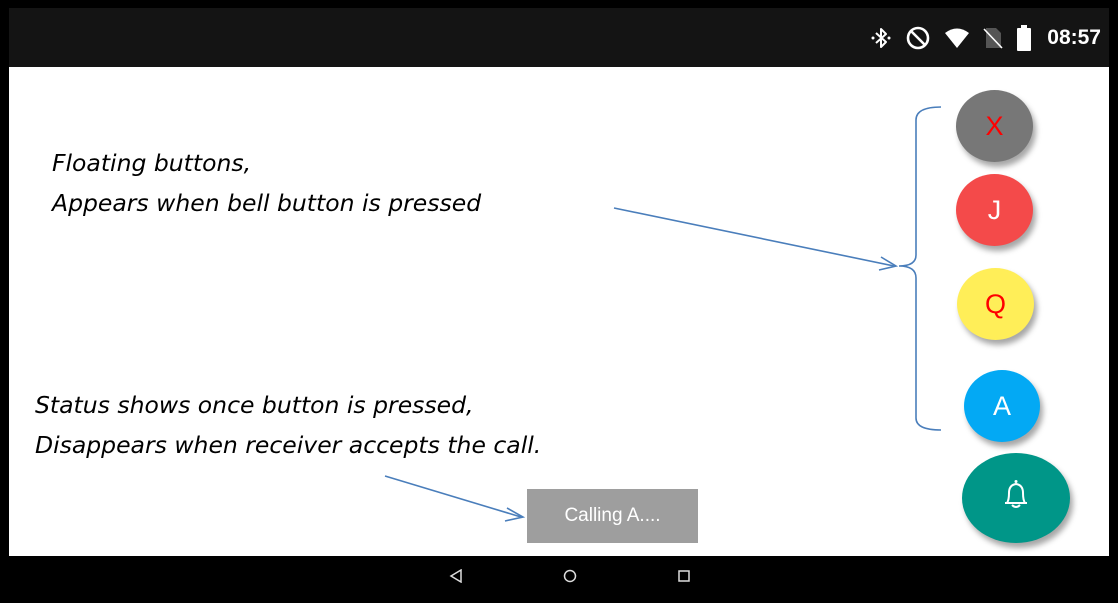 This screenshot has height=603, width=1118. Describe the element at coordinates (684, 576) in the screenshot. I see `recents-icon` at that location.